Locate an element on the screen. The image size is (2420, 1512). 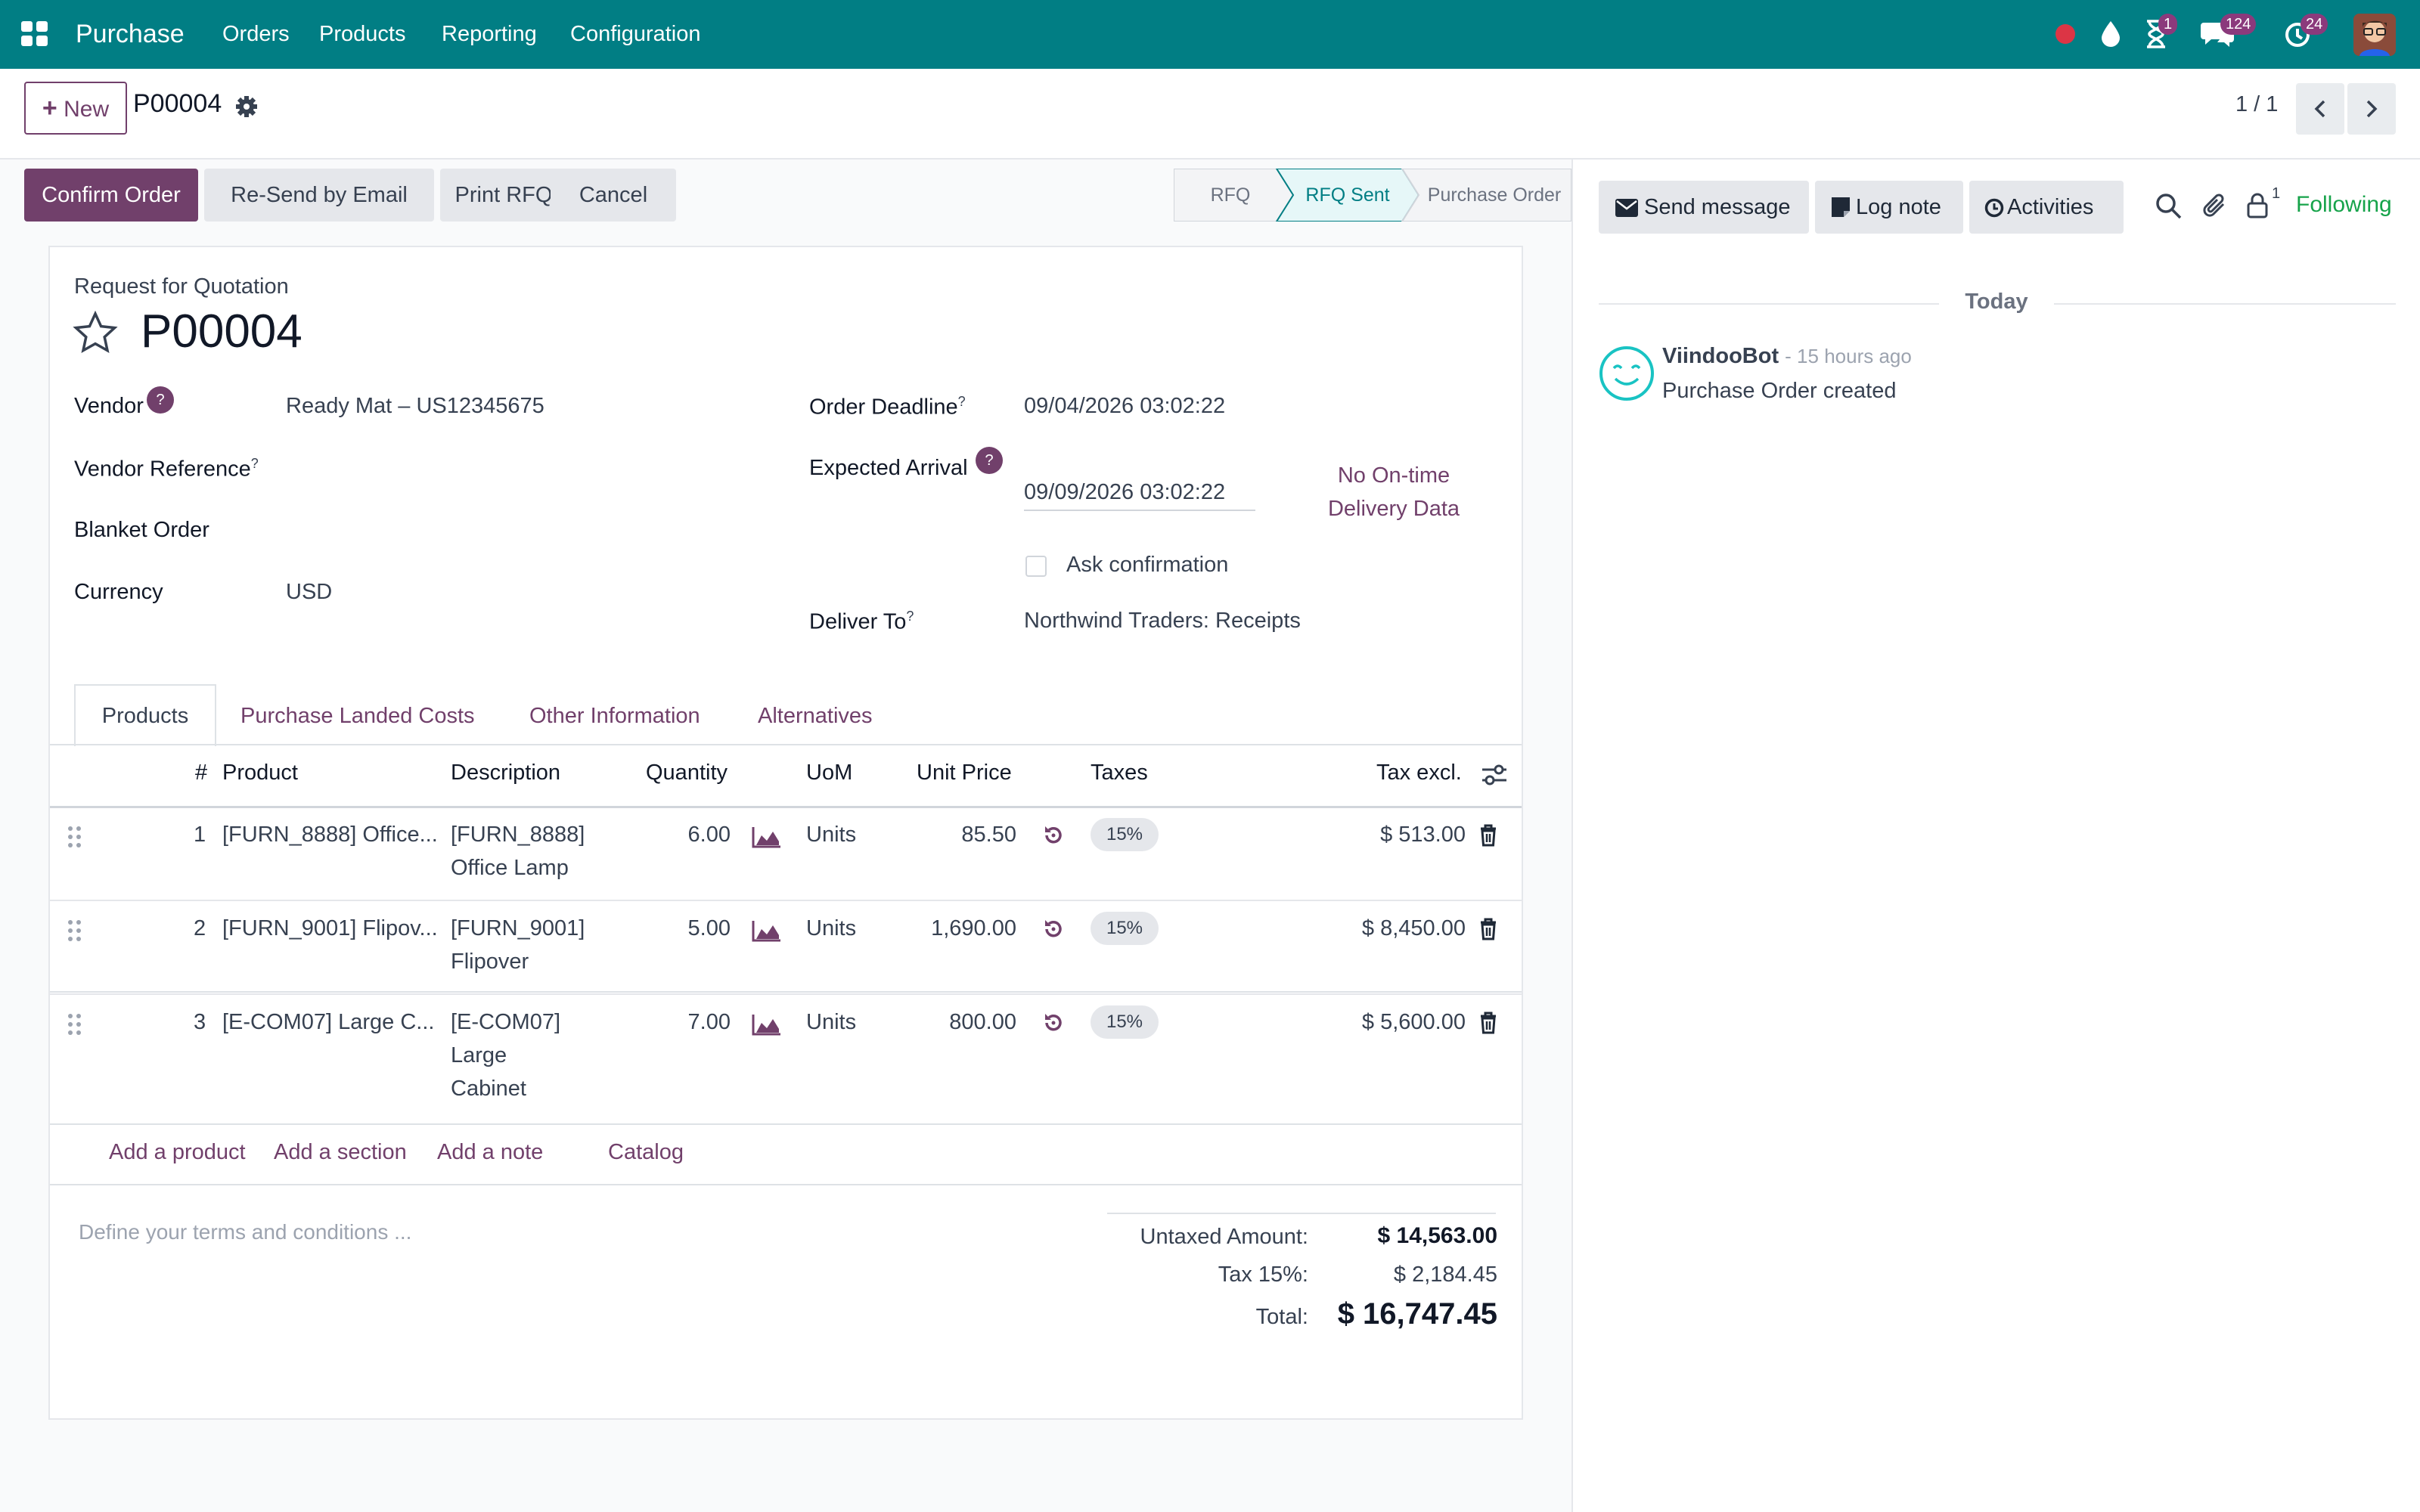
order-deadline-field: 09/04/2026 03:02:22 is located at coordinates (1124, 407).